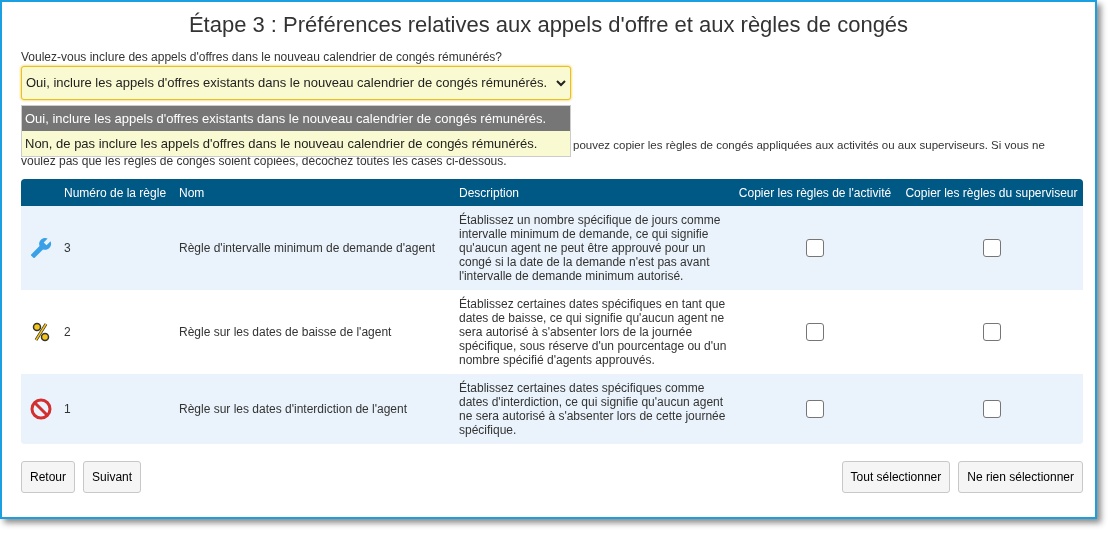  What do you see at coordinates (1020, 477) in the screenshot?
I see `action-button: Ne rien sélectionner` at bounding box center [1020, 477].